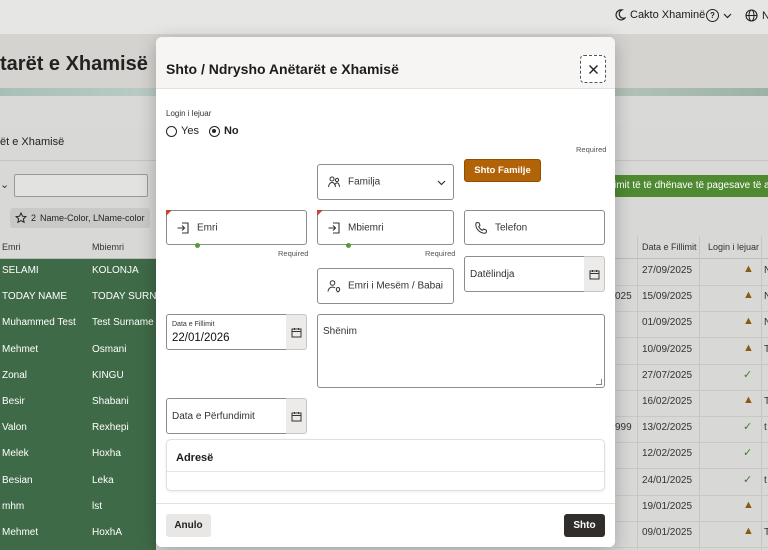  Describe the element at coordinates (340, 331) in the screenshot. I see `note-label: Shënim` at that location.